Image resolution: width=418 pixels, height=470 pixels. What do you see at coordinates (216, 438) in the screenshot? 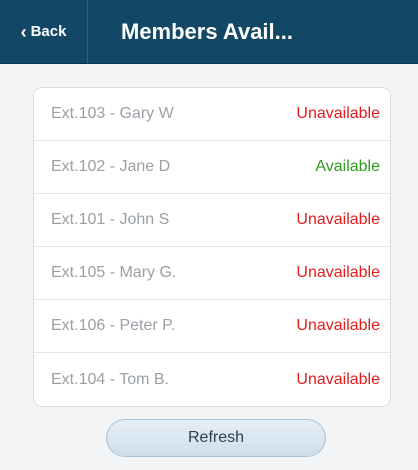
I see `refresh-button: Refresh` at bounding box center [216, 438].